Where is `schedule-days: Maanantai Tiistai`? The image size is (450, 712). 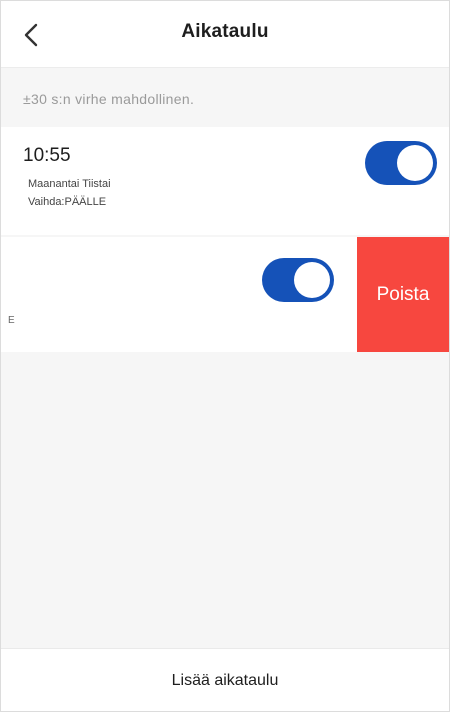 schedule-days: Maanantai Tiistai is located at coordinates (69, 184).